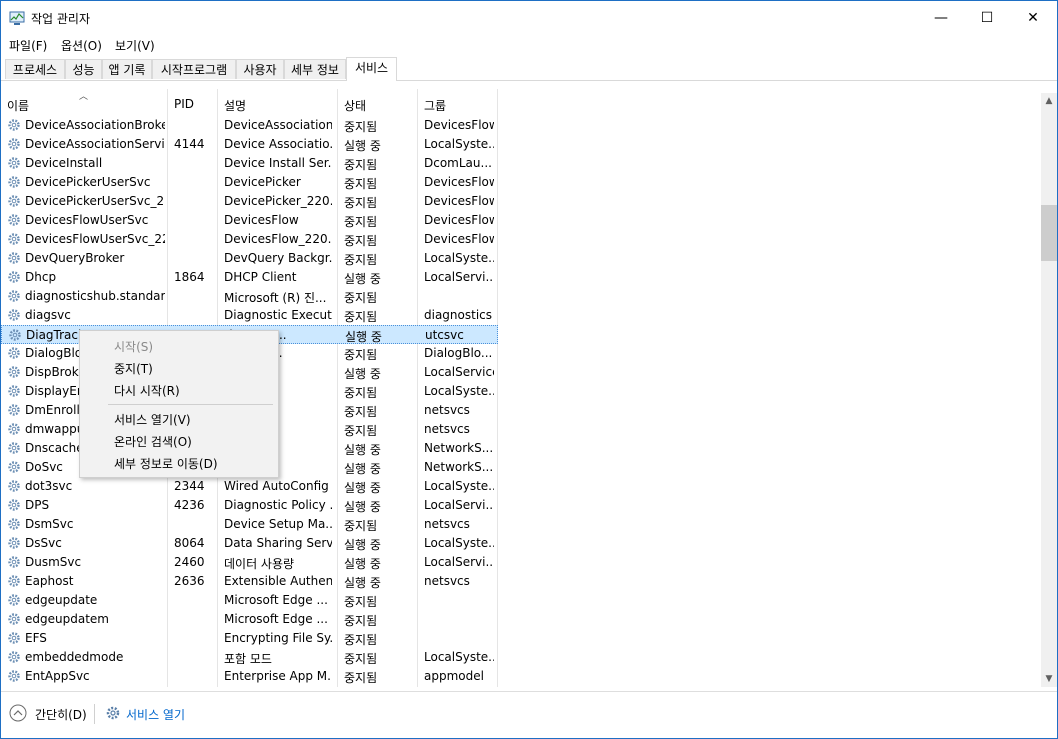 This screenshot has width=1058, height=739. Describe the element at coordinates (435, 106) in the screenshot. I see `column-header-group-label: 그룹` at that location.